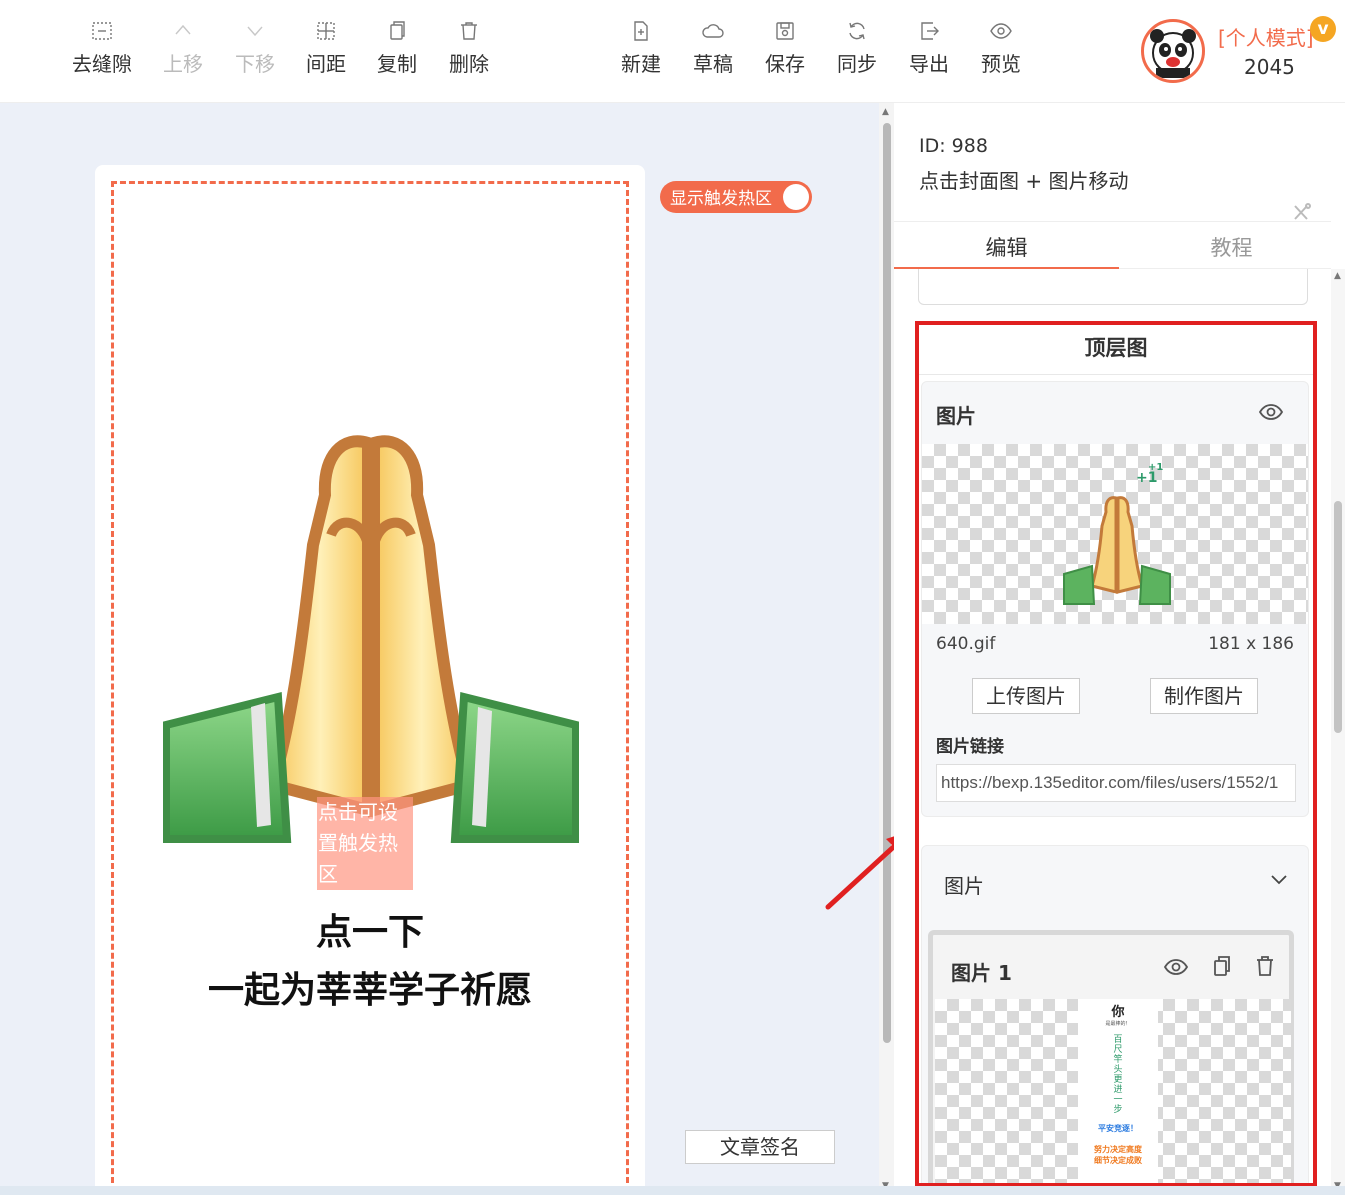 This screenshot has height=1195, width=1345. I want to click on save-label: 保存, so click(785, 64).